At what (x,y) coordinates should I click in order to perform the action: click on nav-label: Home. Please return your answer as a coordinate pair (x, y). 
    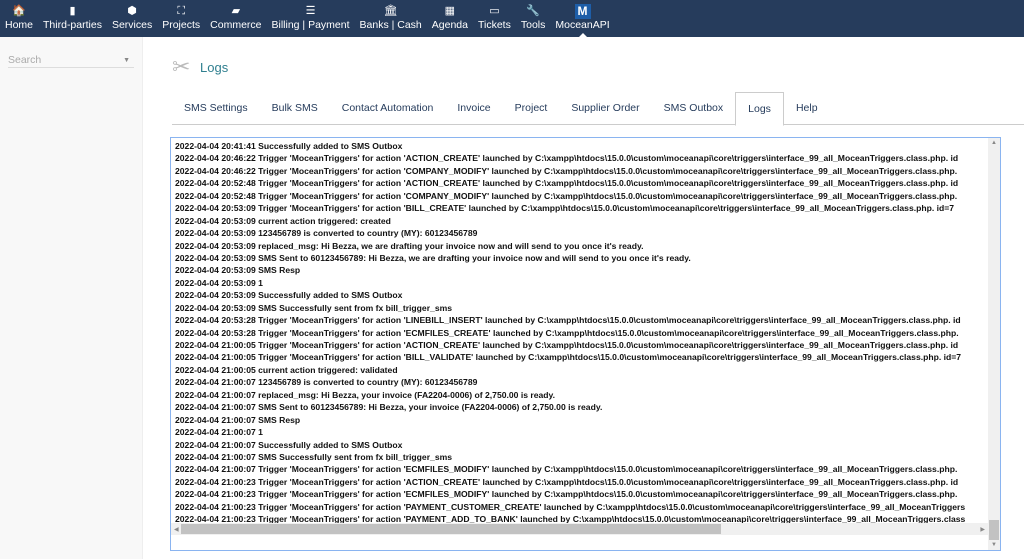
    Looking at the image, I should click on (19, 25).